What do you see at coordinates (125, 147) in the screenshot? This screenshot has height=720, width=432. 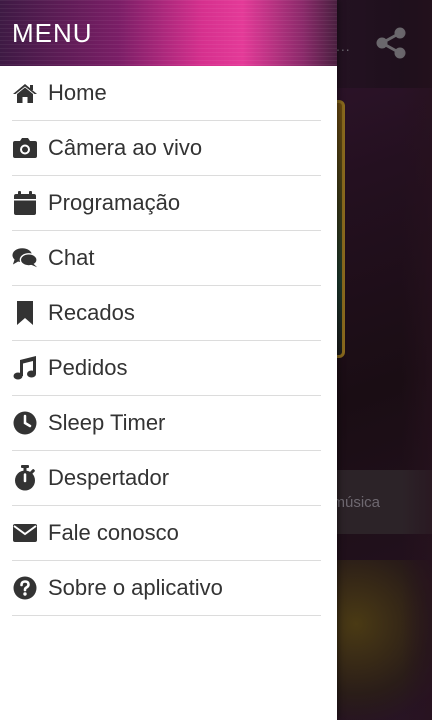 I see `menu-label: Câmera ao vivo` at bounding box center [125, 147].